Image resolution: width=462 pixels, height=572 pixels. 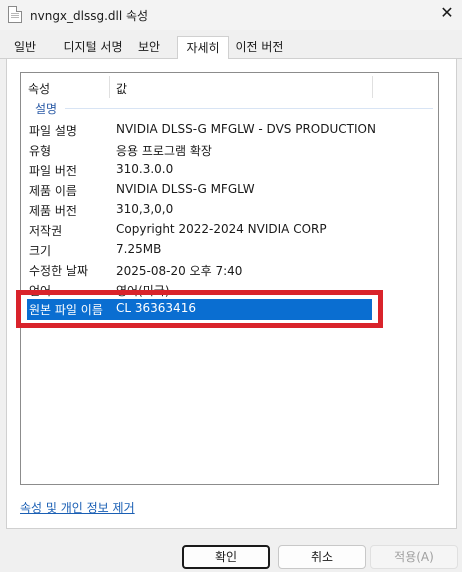 What do you see at coordinates (89, 16) in the screenshot?
I see `window-title: nvngx_dlssg.dll 속성` at bounding box center [89, 16].